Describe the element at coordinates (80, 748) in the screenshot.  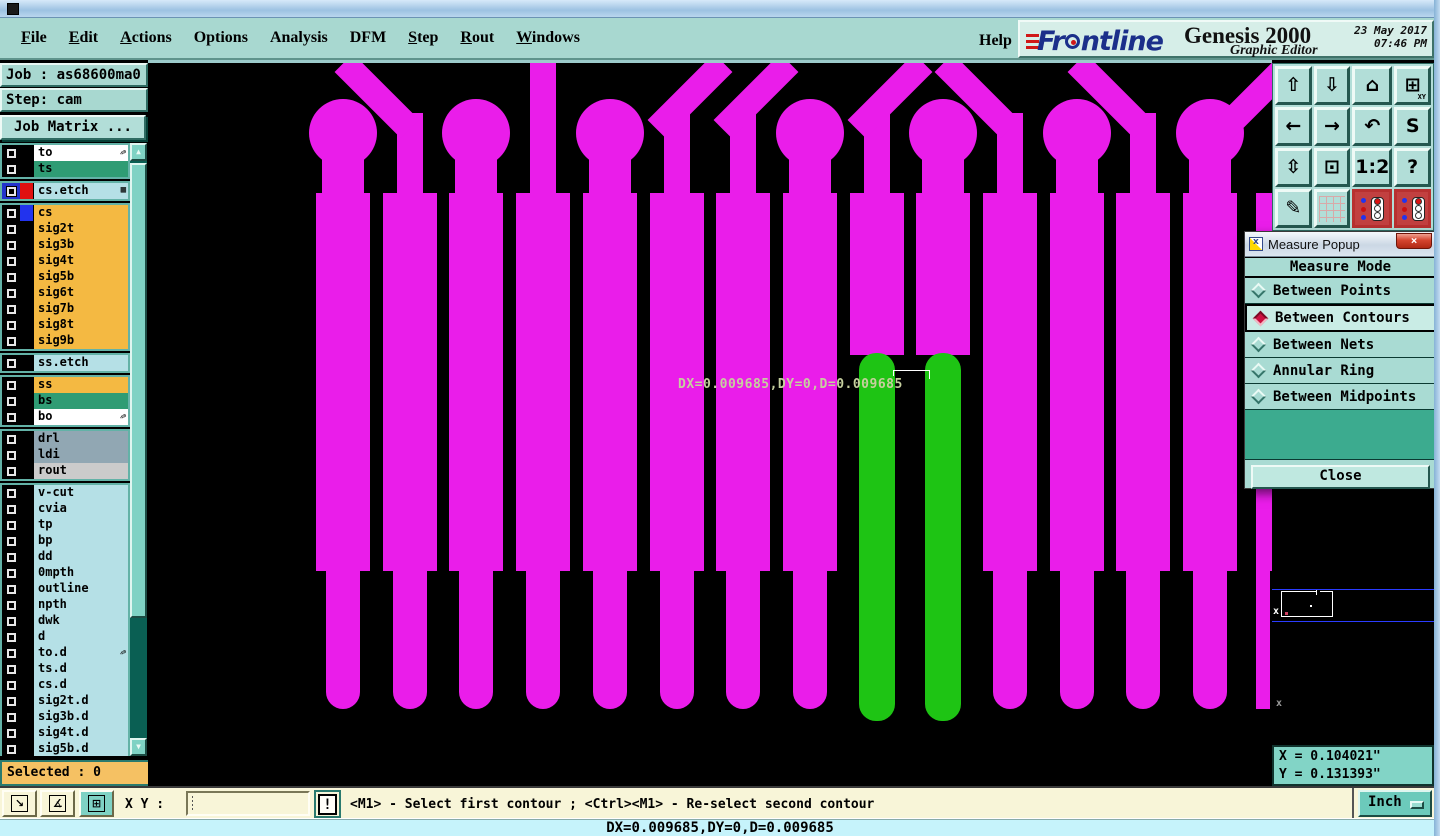
I see `layer-name: sig5b.d` at that location.